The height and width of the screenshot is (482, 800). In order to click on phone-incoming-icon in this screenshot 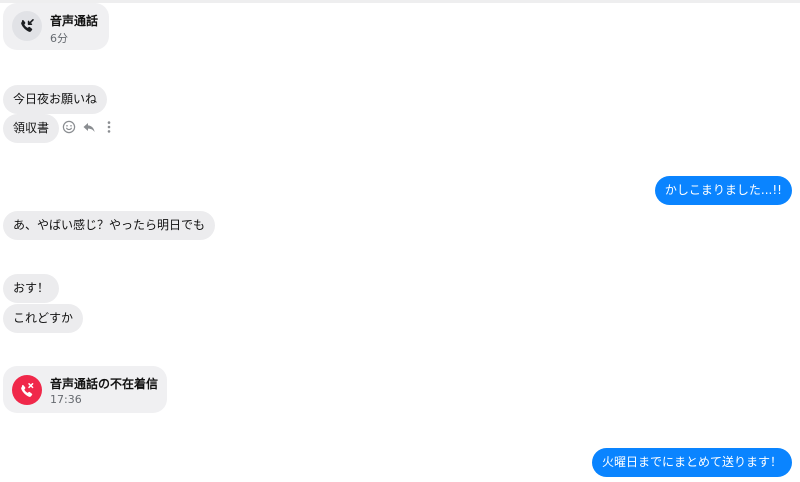, I will do `click(27, 25)`.